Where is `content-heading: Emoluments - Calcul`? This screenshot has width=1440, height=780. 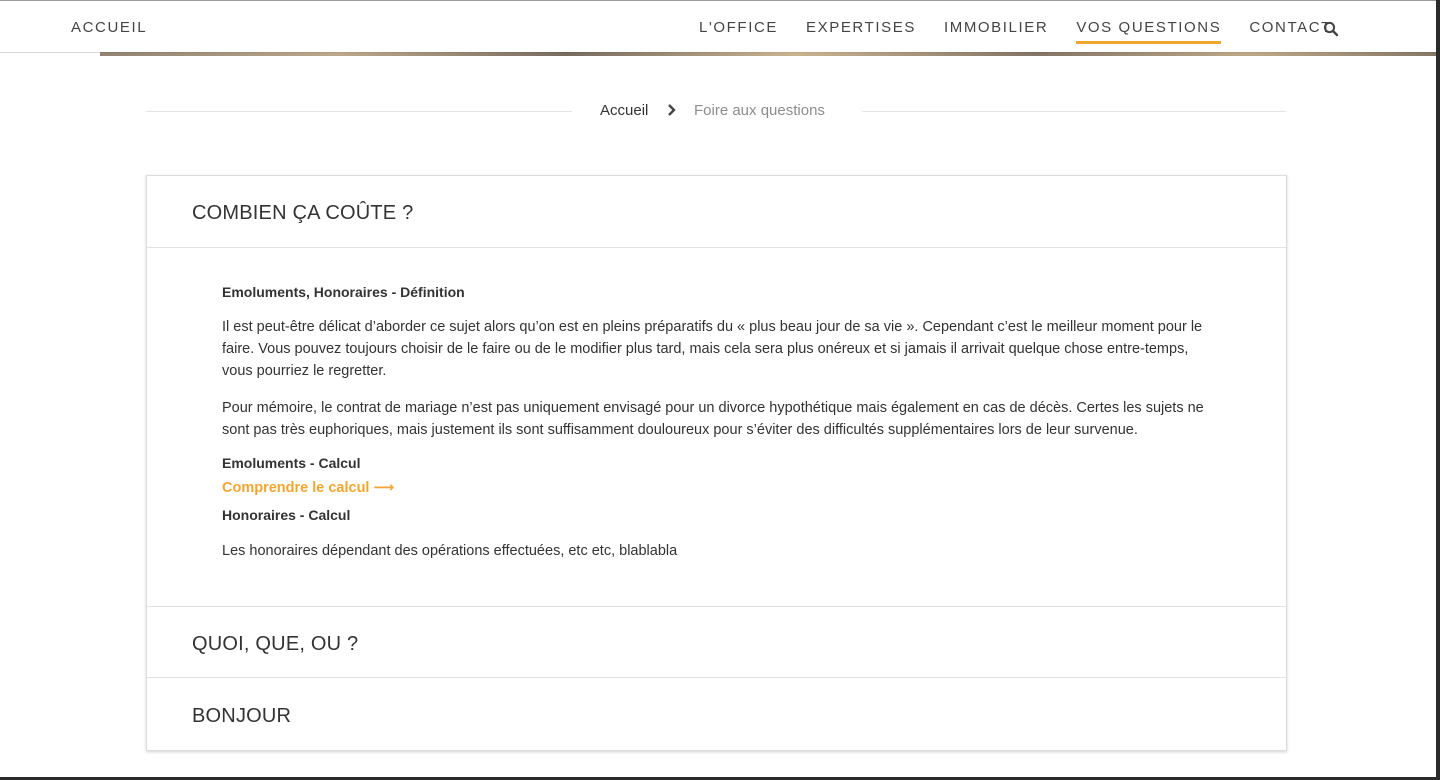 content-heading: Emoluments - Calcul is located at coordinates (291, 463).